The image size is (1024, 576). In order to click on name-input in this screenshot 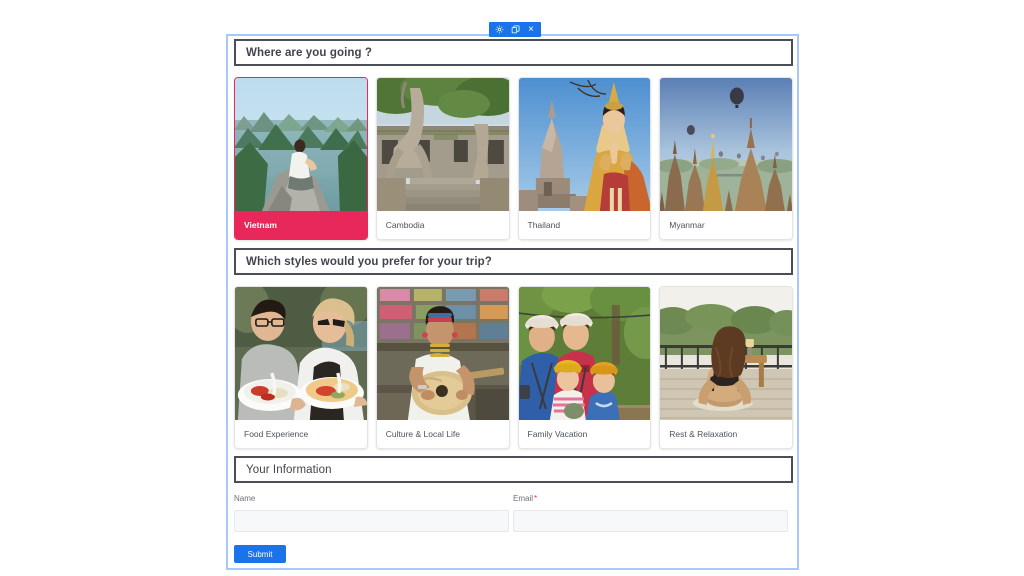, I will do `click(371, 521)`.